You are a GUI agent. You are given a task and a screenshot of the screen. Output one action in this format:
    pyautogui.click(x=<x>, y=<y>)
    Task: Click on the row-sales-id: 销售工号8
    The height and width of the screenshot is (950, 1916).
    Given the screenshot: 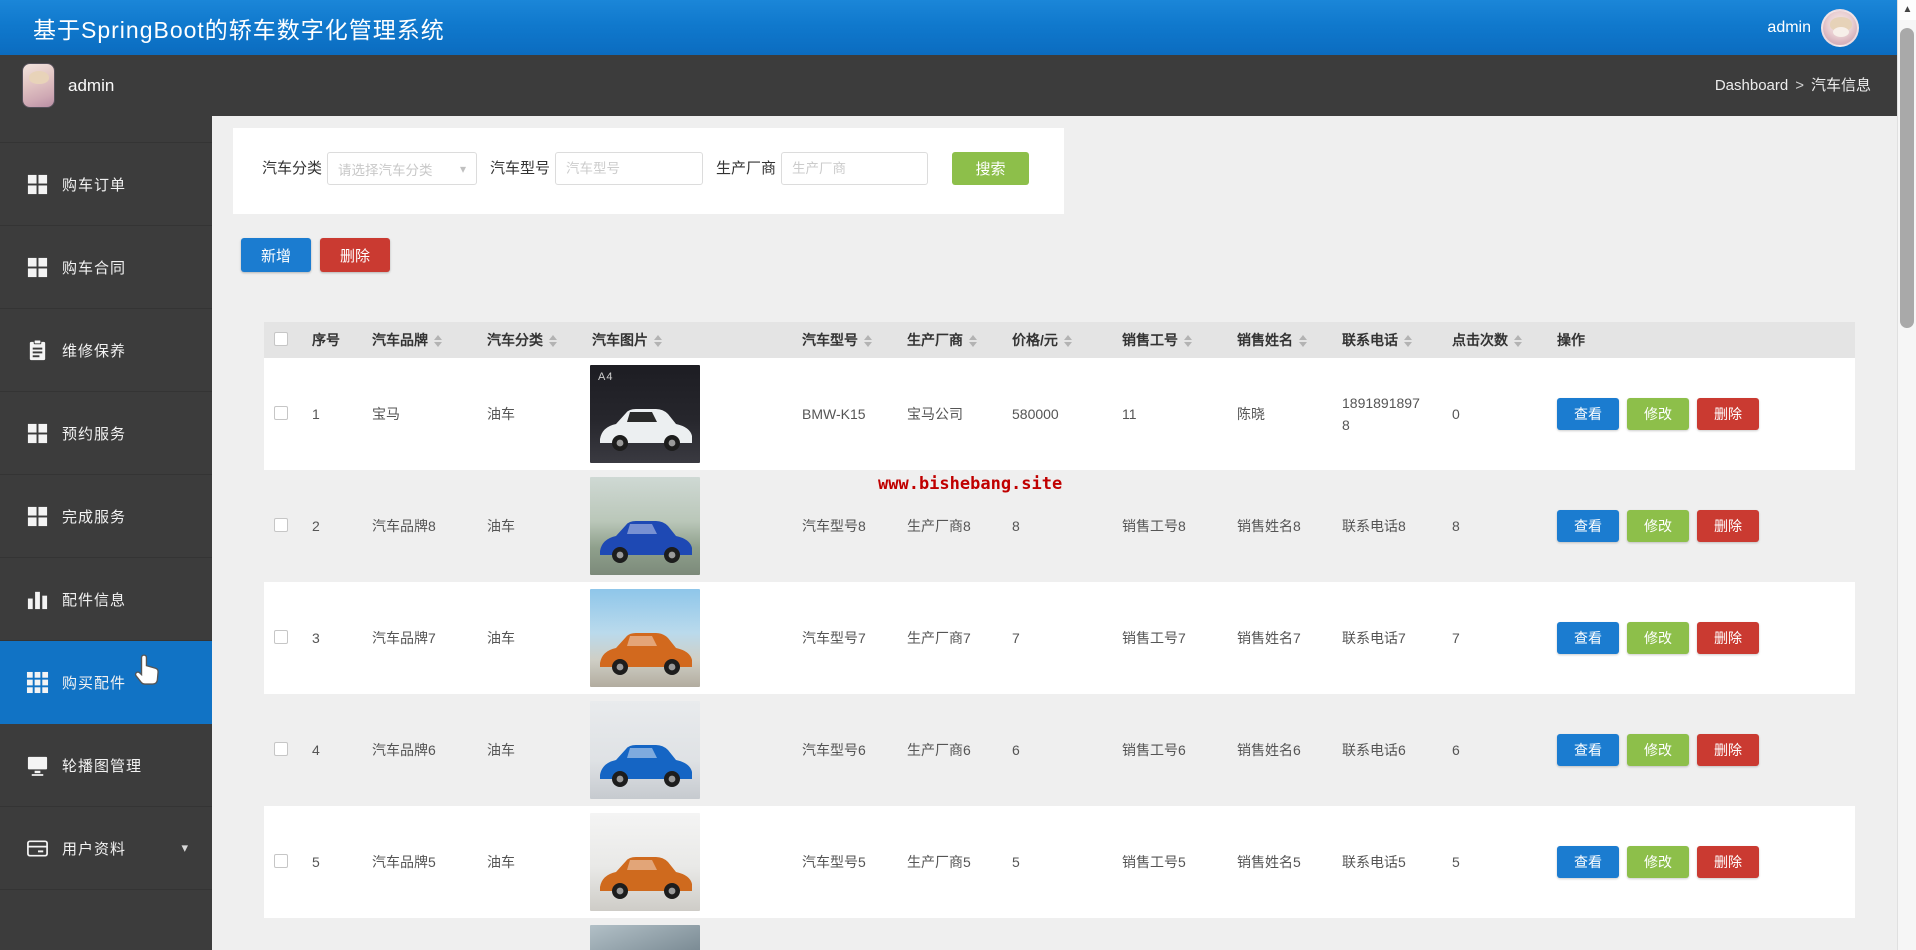 What is the action you would take?
    pyautogui.click(x=1167, y=526)
    